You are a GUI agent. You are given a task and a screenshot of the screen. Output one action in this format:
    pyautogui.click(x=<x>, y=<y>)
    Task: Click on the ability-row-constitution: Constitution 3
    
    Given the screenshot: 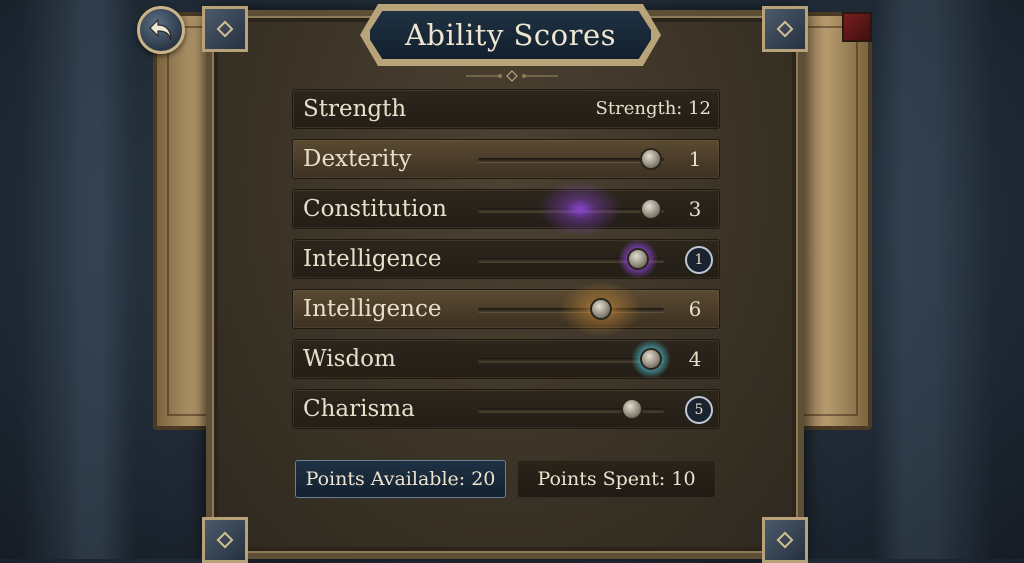 What is the action you would take?
    pyautogui.click(x=506, y=209)
    